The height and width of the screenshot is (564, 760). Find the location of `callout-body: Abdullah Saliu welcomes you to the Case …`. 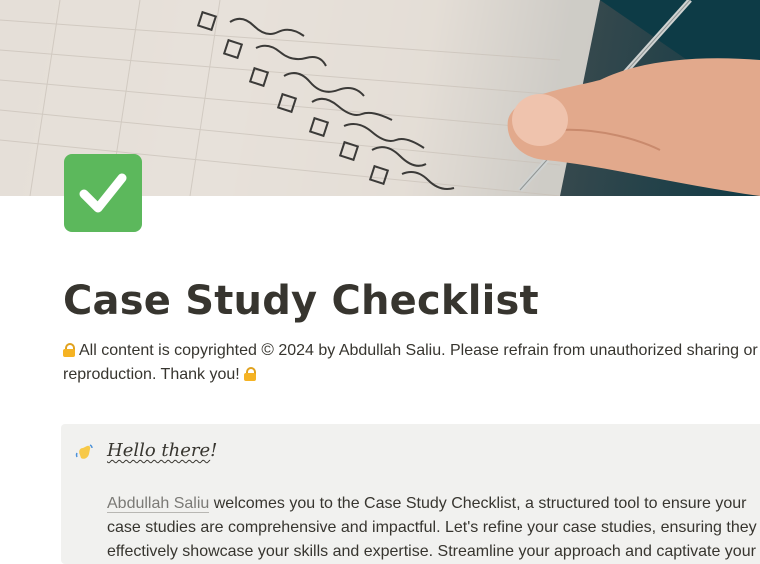

callout-body: Abdullah Saliu welcomes you to the Case … is located at coordinates (432, 528).